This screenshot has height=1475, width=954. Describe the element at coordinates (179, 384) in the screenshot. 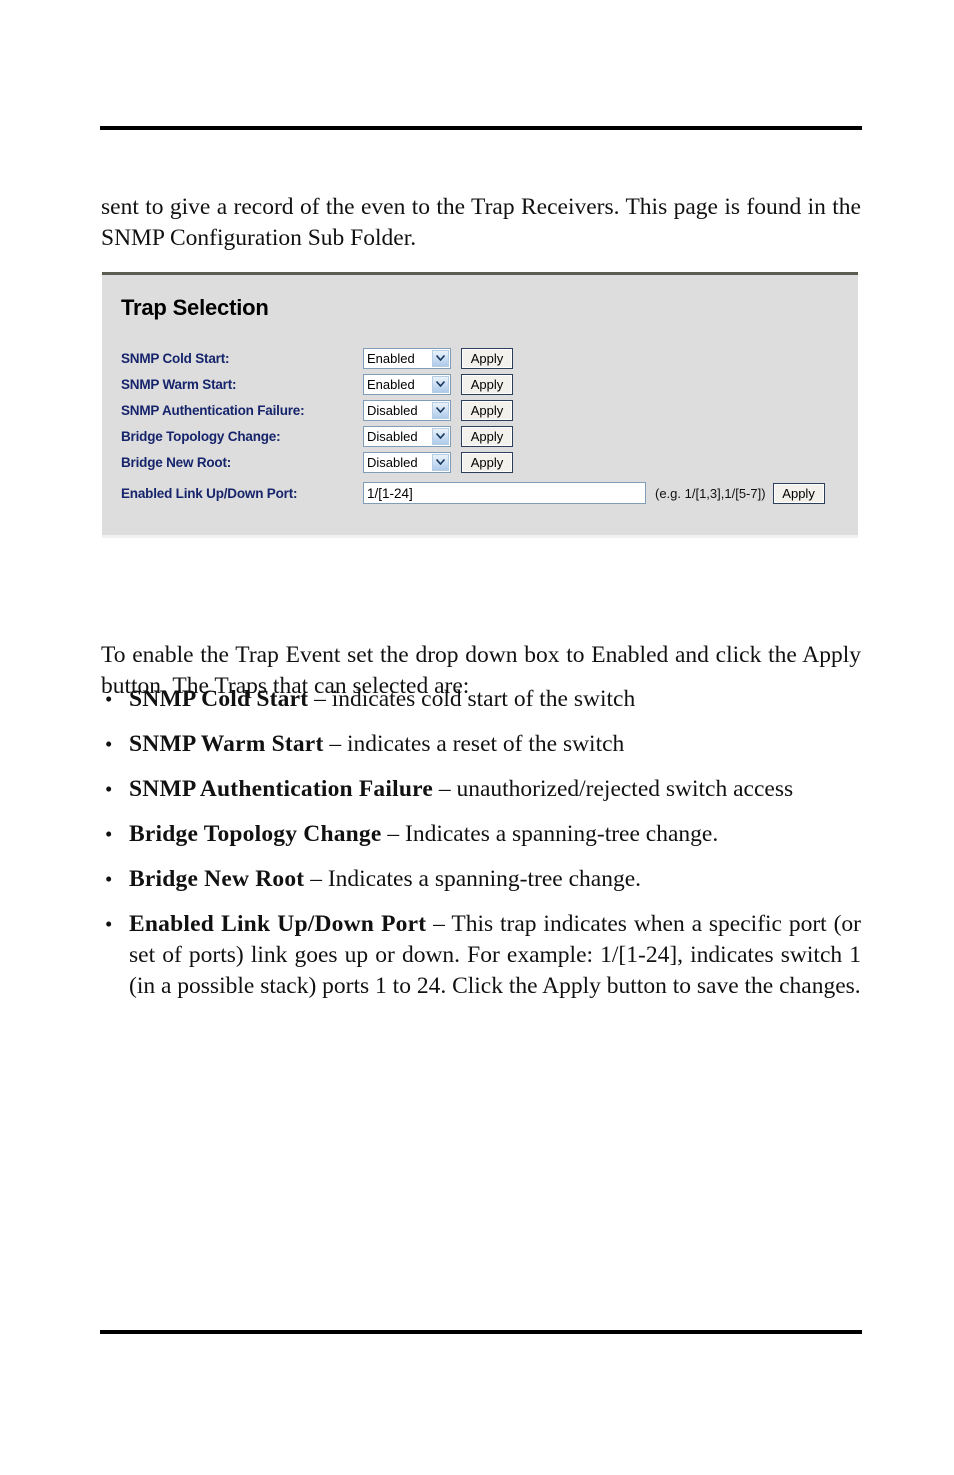

I see `label-snmp-warm-start: SNMP Warm Start:` at that location.